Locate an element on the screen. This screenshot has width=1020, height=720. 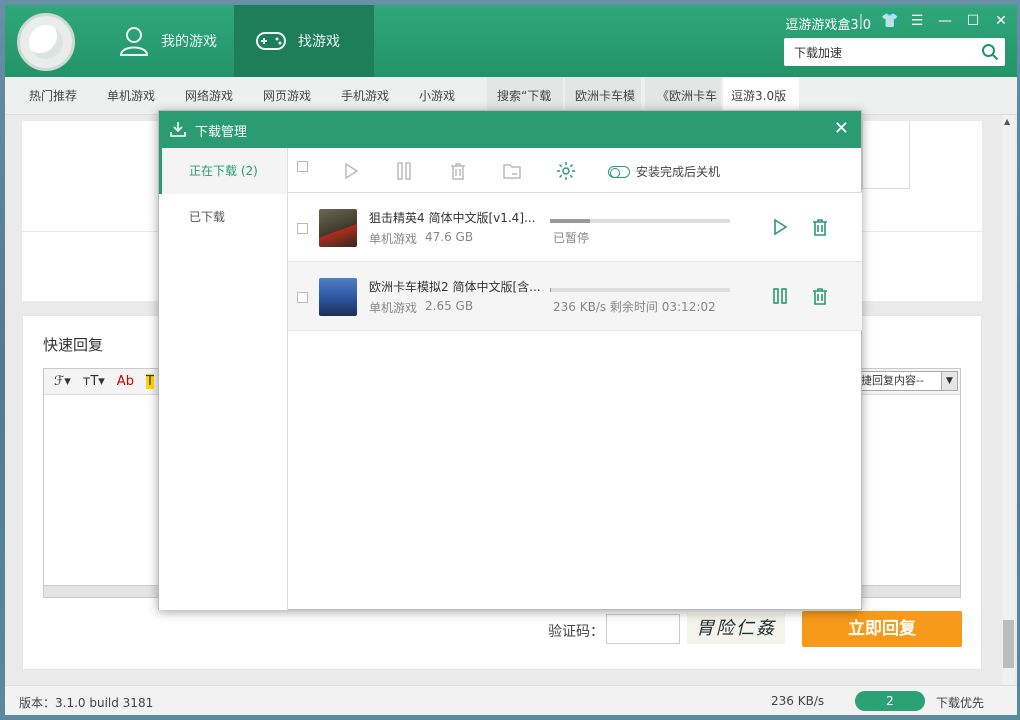
open-folder-button is located at coordinates (512, 171).